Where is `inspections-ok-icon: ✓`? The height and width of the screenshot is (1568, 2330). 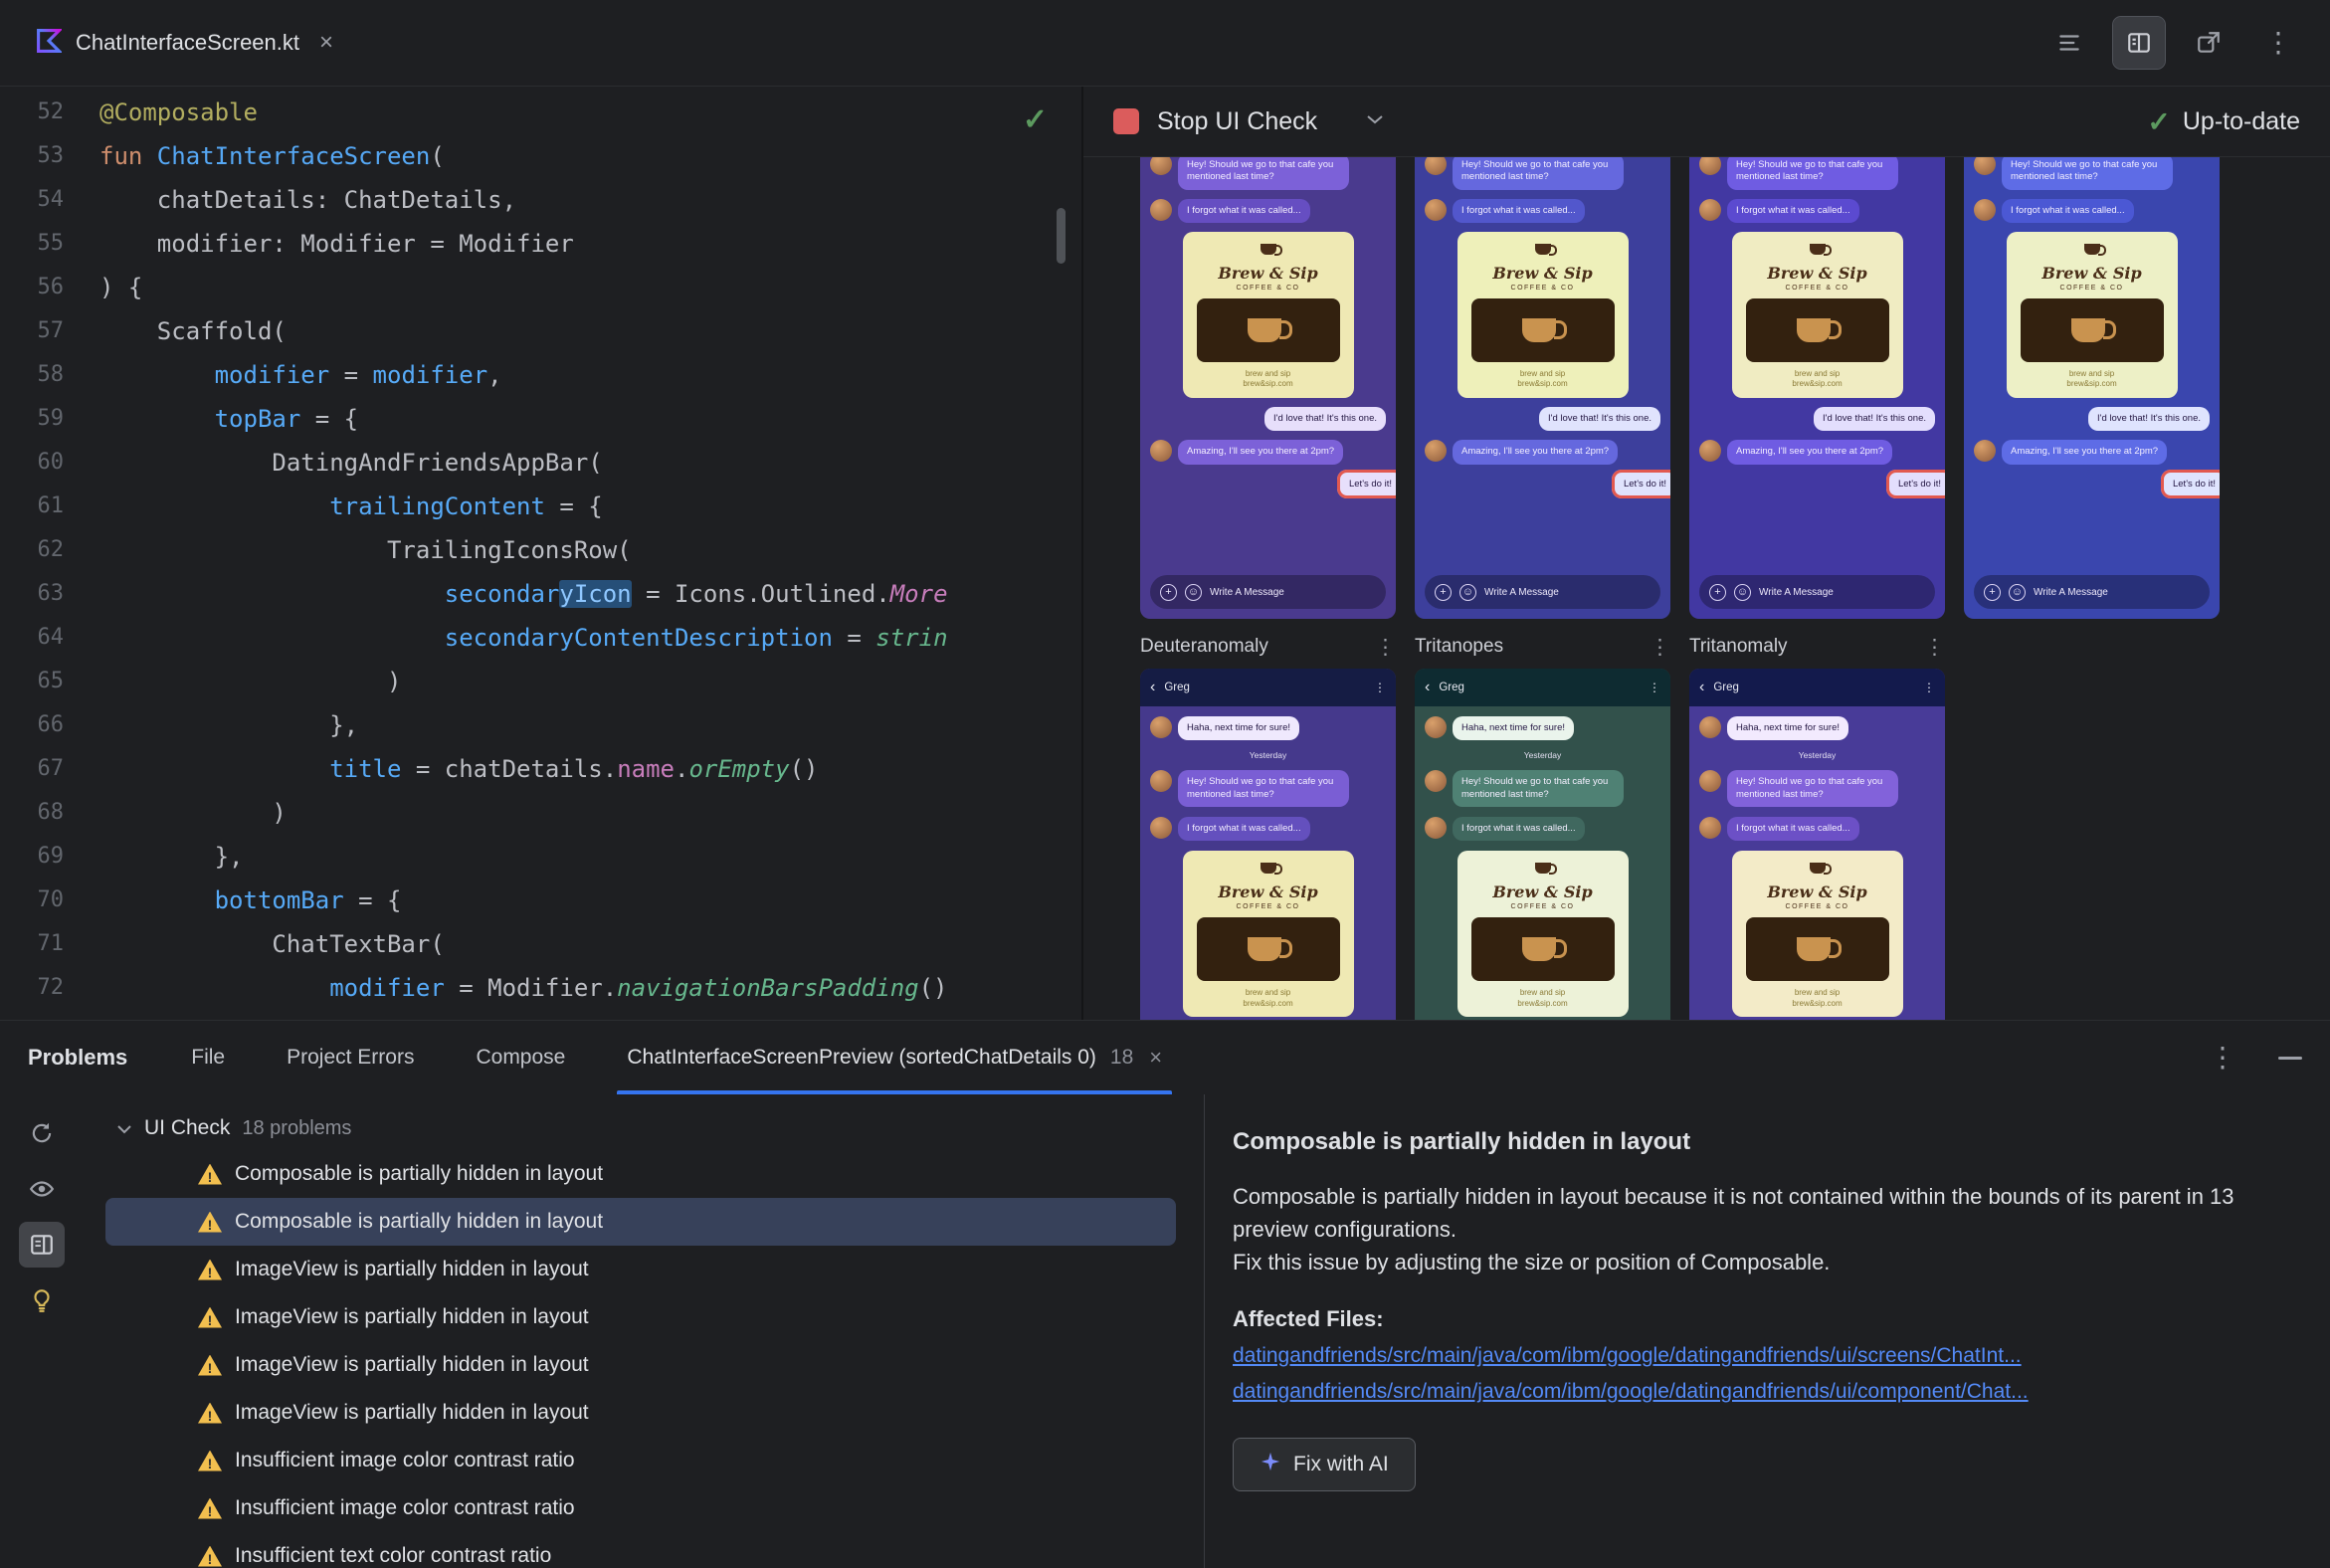
inspections-ok-icon: ✓ is located at coordinates (1035, 119).